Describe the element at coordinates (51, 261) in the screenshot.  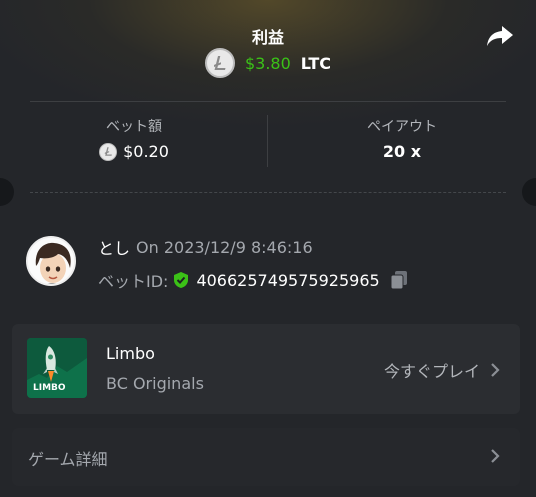
I see `avatar` at that location.